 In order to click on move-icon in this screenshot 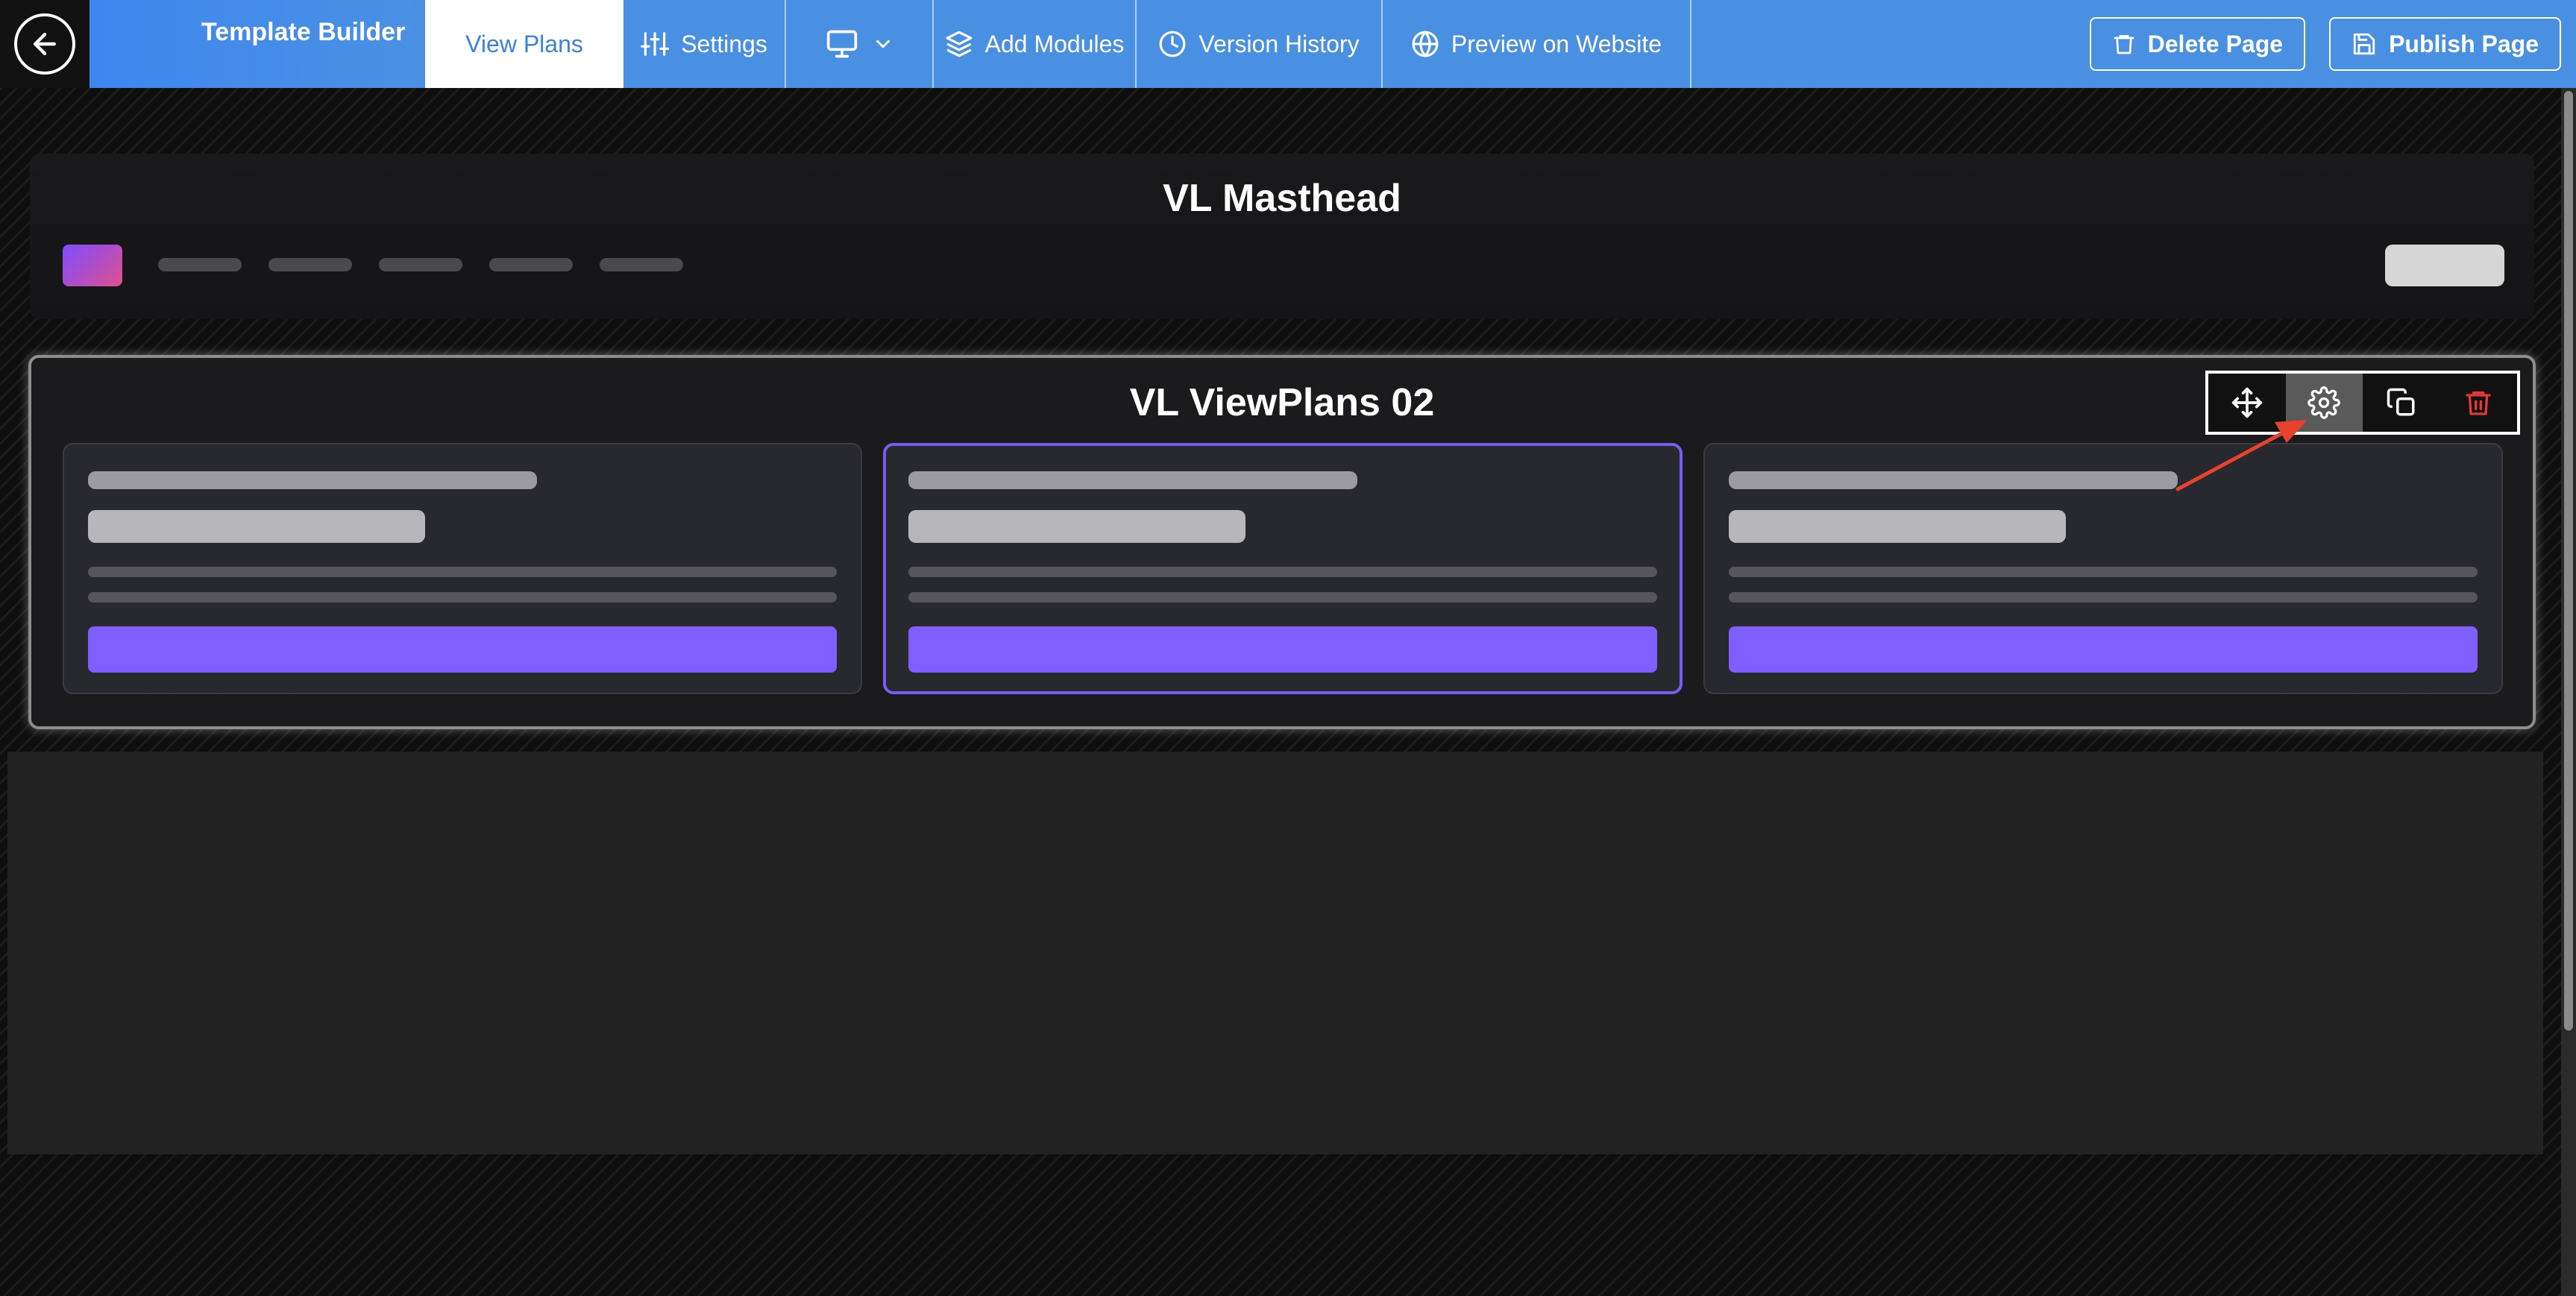, I will do `click(2247, 403)`.